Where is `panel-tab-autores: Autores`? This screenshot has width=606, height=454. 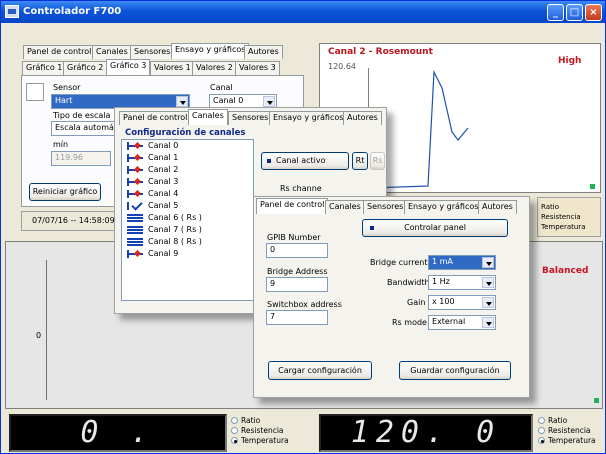 panel-tab-autores: Autores is located at coordinates (497, 207).